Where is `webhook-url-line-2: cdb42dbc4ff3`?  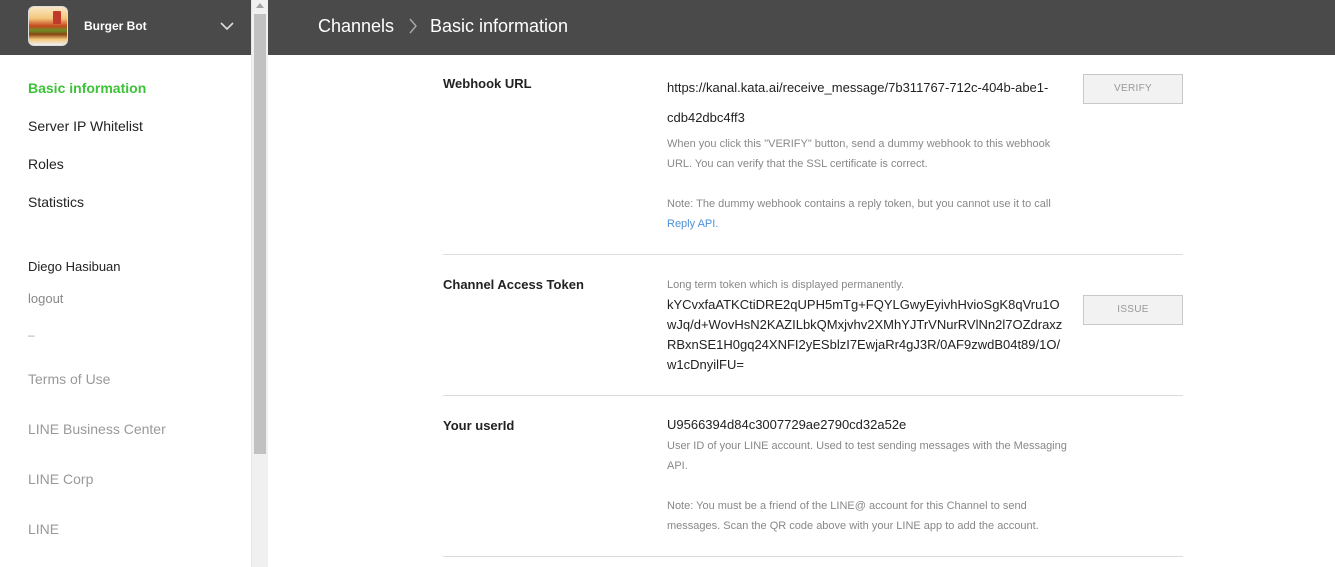
webhook-url-line-2: cdb42dbc4ff3 is located at coordinates (706, 117).